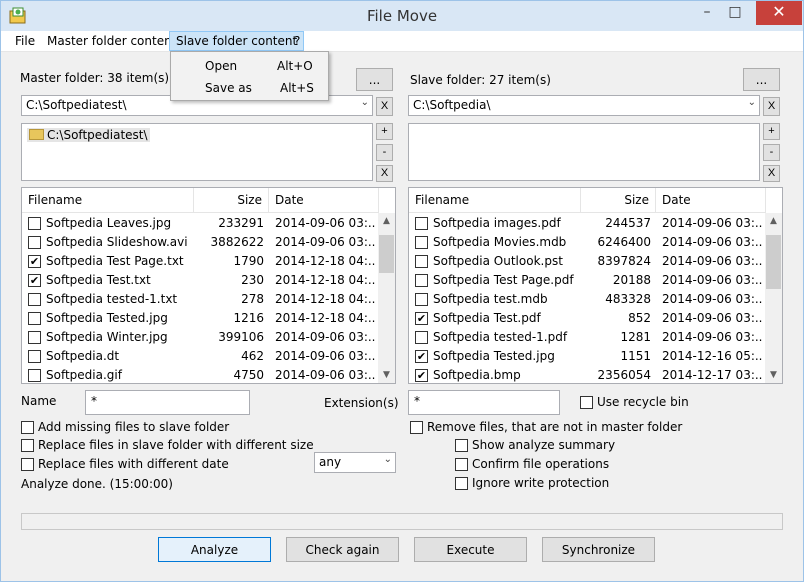 Image resolution: width=804 pixels, height=582 pixels. I want to click on close-button: ✕, so click(779, 13).